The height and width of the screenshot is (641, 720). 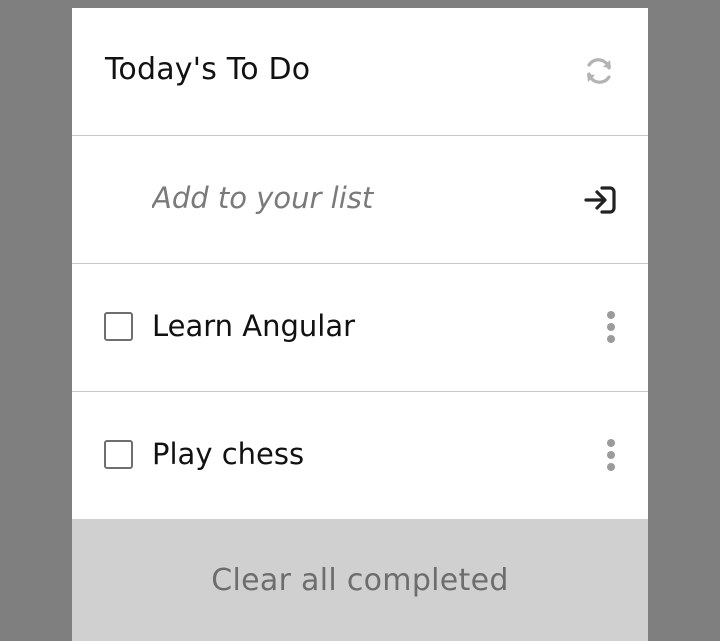 I want to click on item-label: Play chess, so click(x=228, y=454).